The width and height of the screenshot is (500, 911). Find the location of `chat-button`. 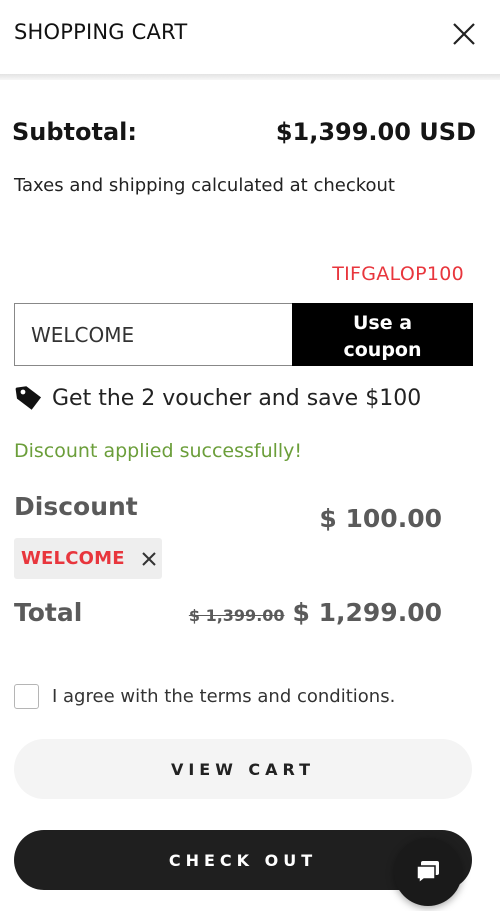

chat-button is located at coordinates (428, 872).